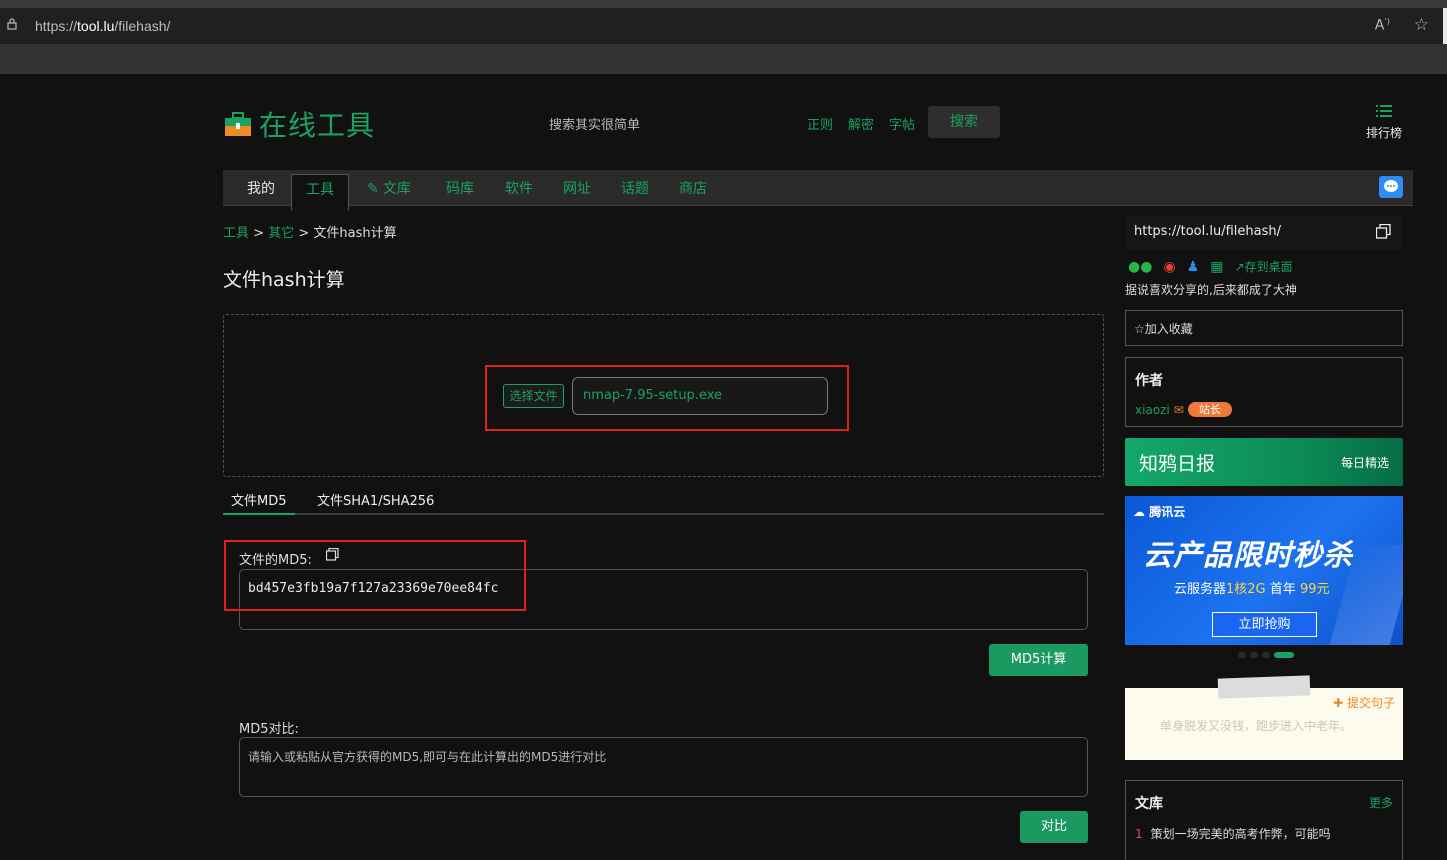 This screenshot has width=1447, height=860. What do you see at coordinates (818, 190) in the screenshot?
I see `main-nav: 我的 工具 ✎ 文库 码库 软件 网址 话题 商店` at bounding box center [818, 190].